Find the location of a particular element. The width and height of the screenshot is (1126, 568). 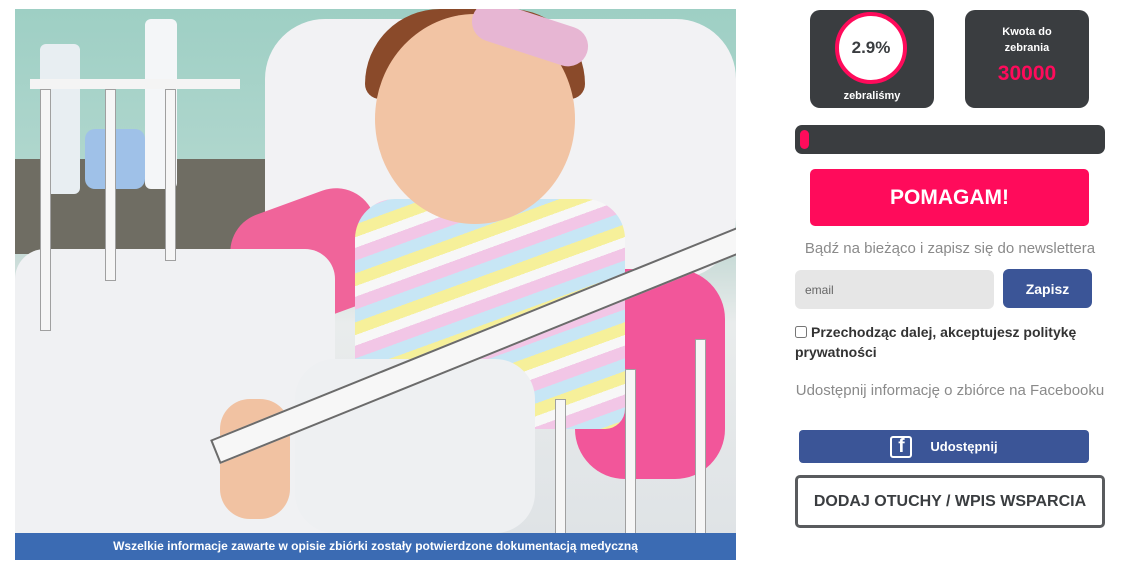

progress-fill is located at coordinates (804, 139).